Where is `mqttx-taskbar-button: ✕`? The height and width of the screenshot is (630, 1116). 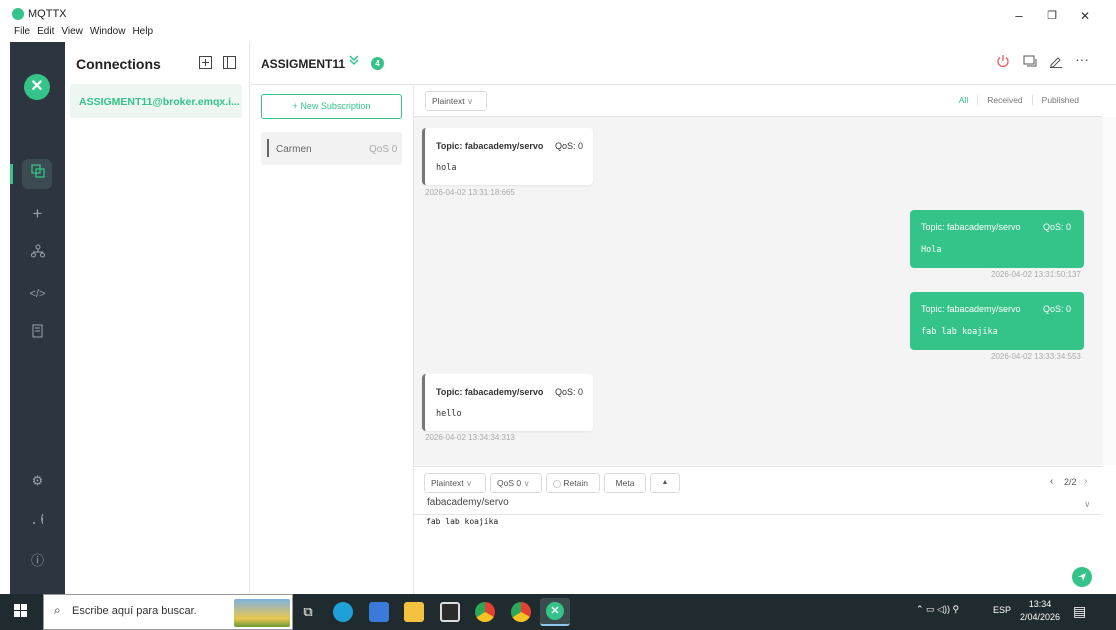 mqttx-taskbar-button: ✕ is located at coordinates (555, 612).